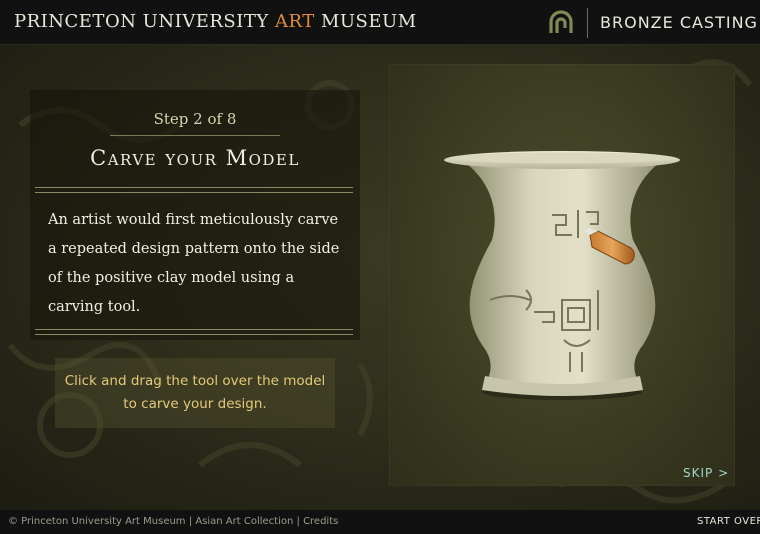 Image resolution: width=760 pixels, height=534 pixels. Describe the element at coordinates (679, 22) in the screenshot. I see `section-title: BRONZE CASTING` at that location.